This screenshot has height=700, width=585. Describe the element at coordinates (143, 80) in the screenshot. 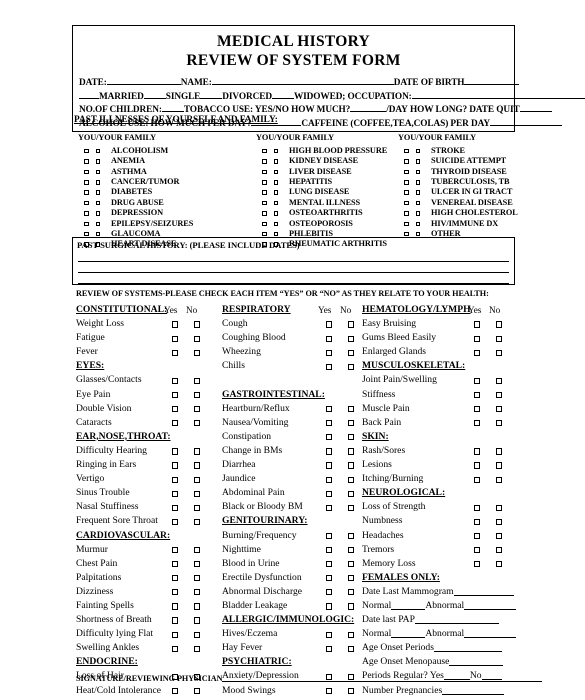

I see `date-input` at that location.